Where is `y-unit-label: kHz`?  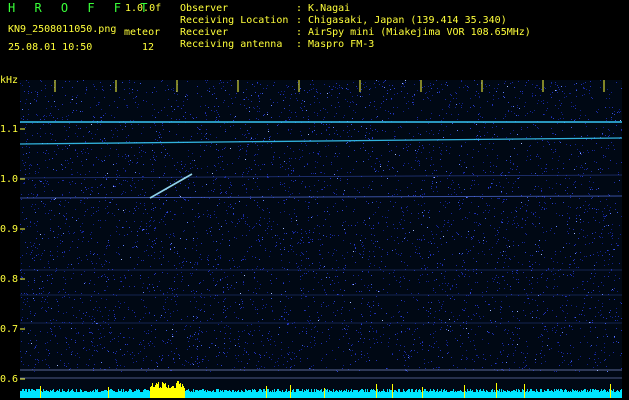
y-unit-label: kHz is located at coordinates (9, 80).